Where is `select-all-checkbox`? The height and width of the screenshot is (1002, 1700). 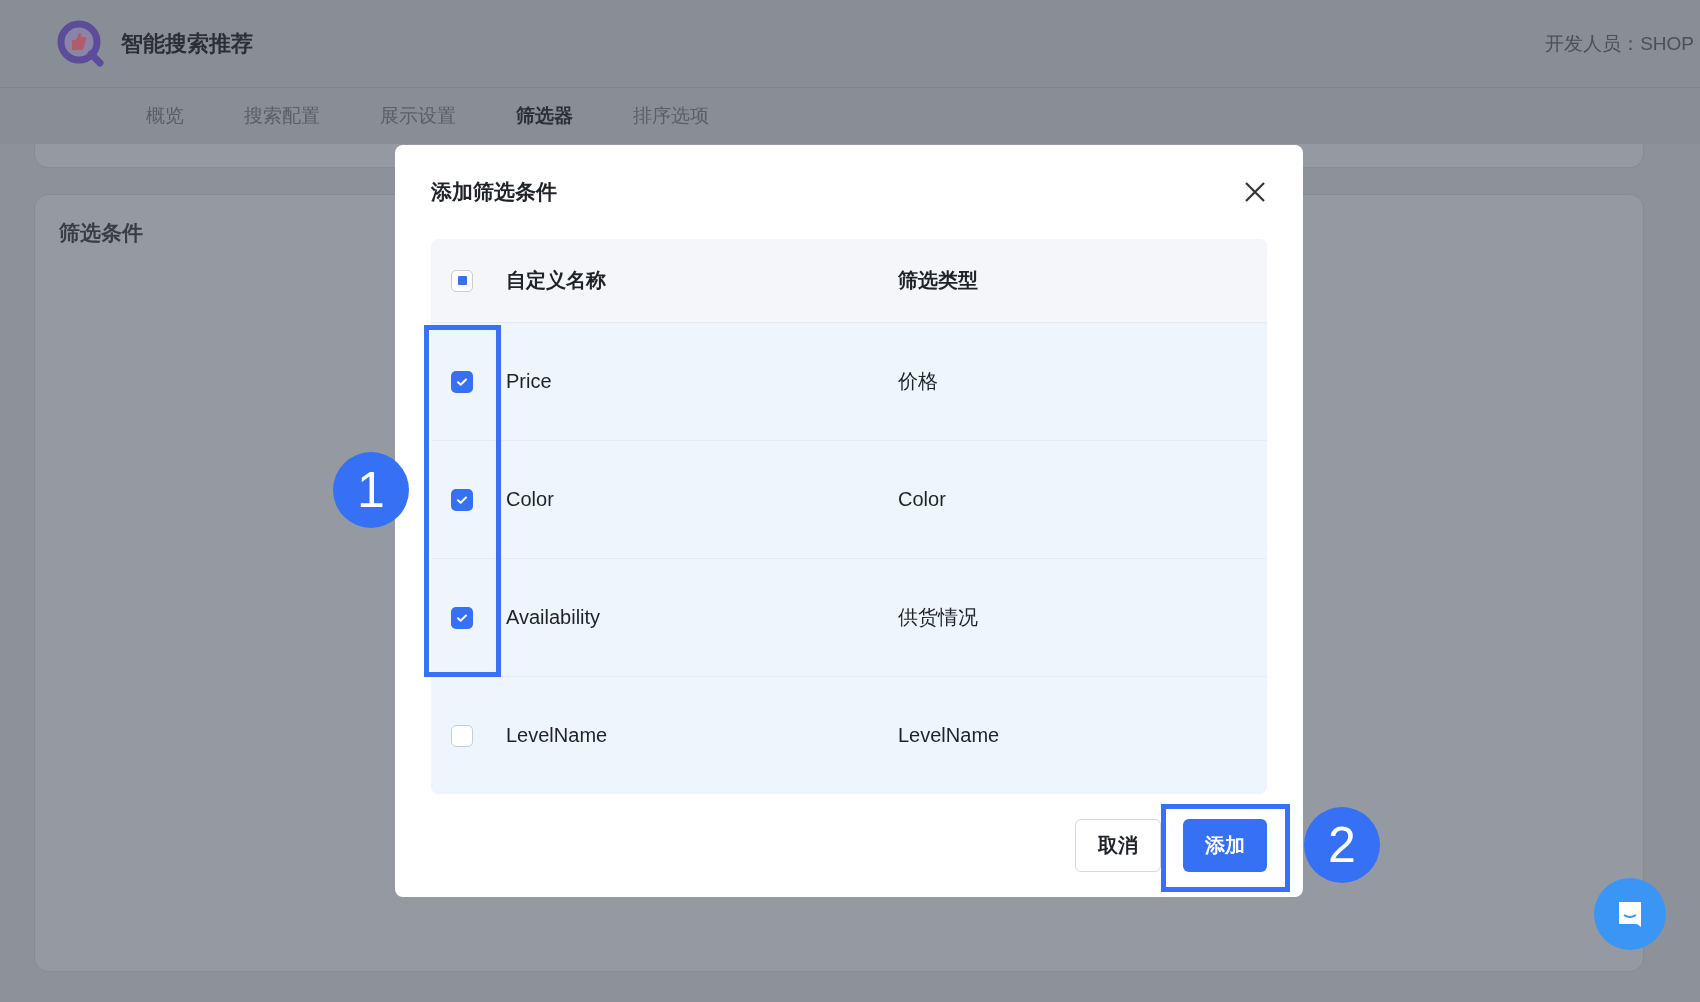 select-all-checkbox is located at coordinates (462, 280).